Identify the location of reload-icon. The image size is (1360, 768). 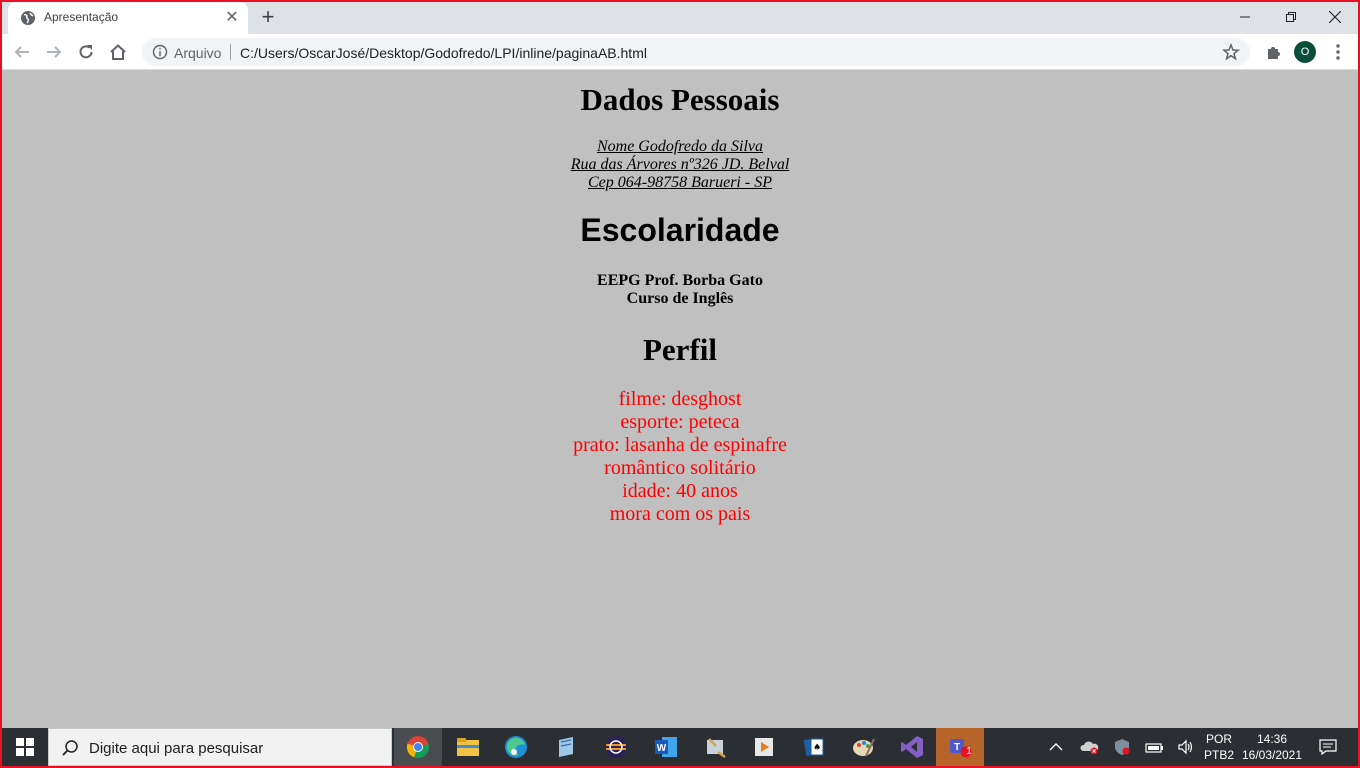
(86, 52).